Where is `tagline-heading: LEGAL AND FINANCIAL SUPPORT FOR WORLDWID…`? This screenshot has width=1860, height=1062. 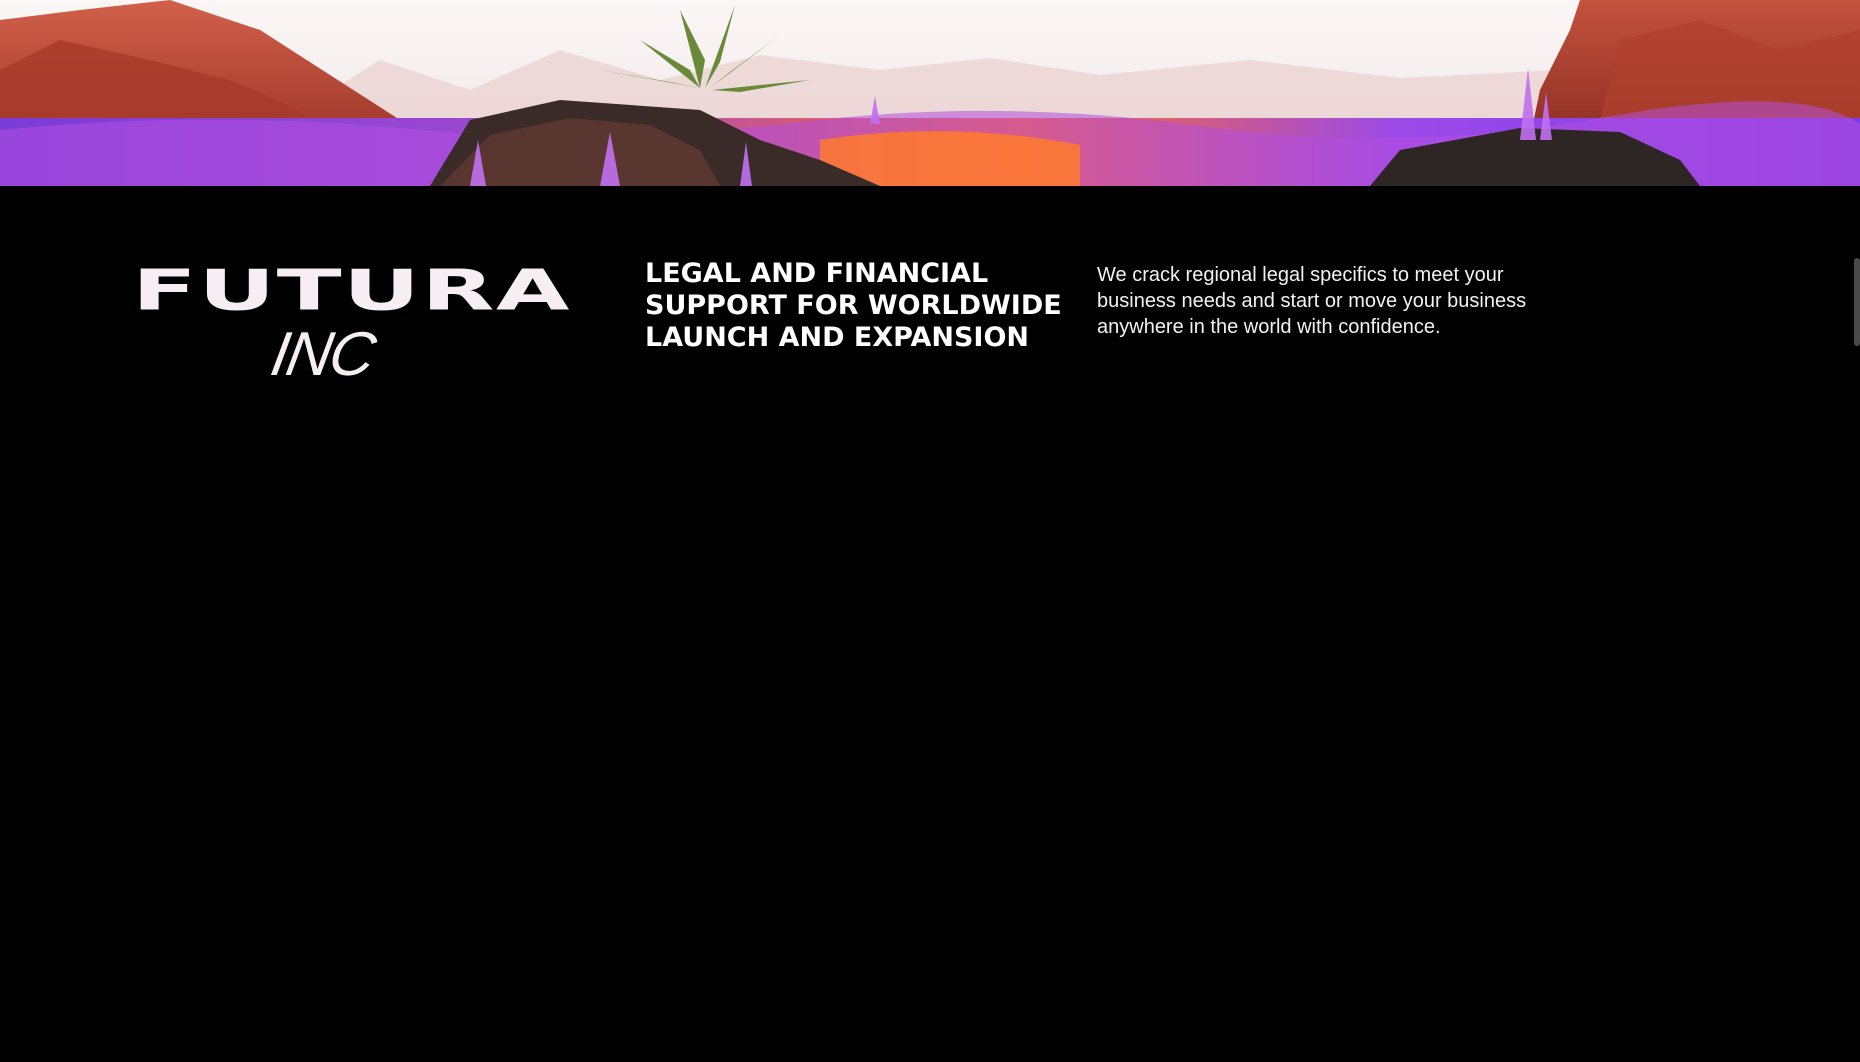 tagline-heading: LEGAL AND FINANCIAL SUPPORT FOR WORLDWID… is located at coordinates (855, 306).